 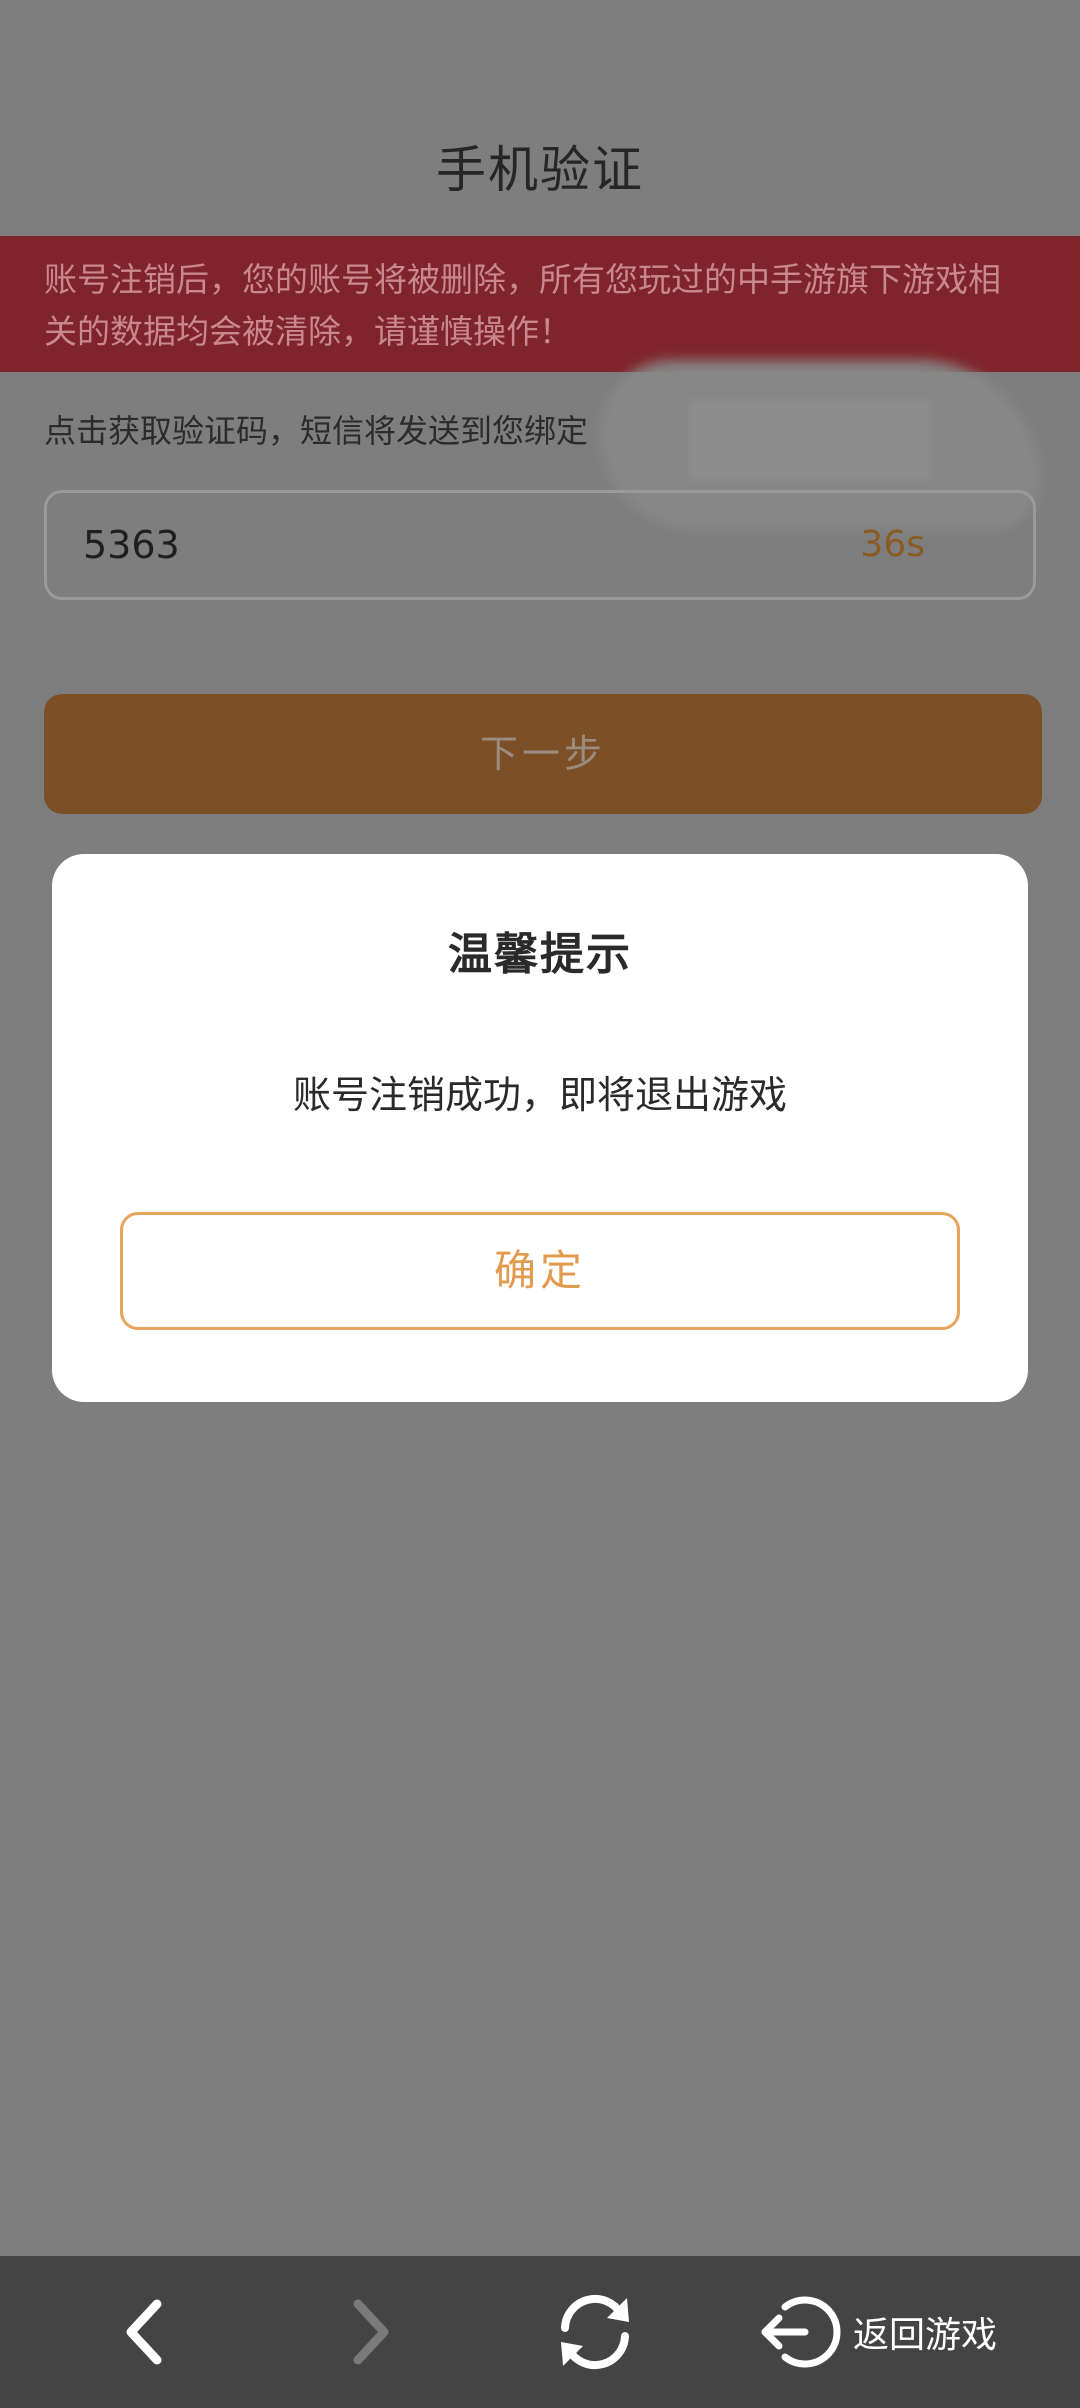 What do you see at coordinates (316, 431) in the screenshot?
I see `sms-hint: 点击获取验证码，短信将发送到您绑定` at bounding box center [316, 431].